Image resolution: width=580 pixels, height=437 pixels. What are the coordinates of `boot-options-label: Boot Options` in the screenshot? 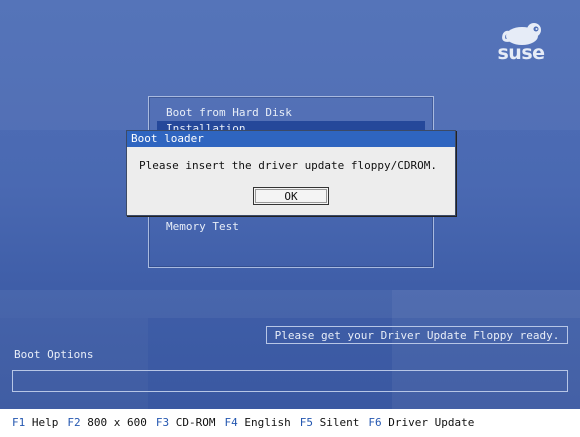 It's located at (54, 354).